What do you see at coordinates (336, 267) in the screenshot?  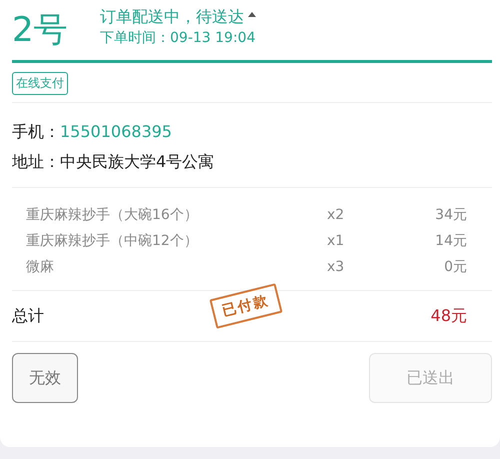 I see `item-quantity: x3` at bounding box center [336, 267].